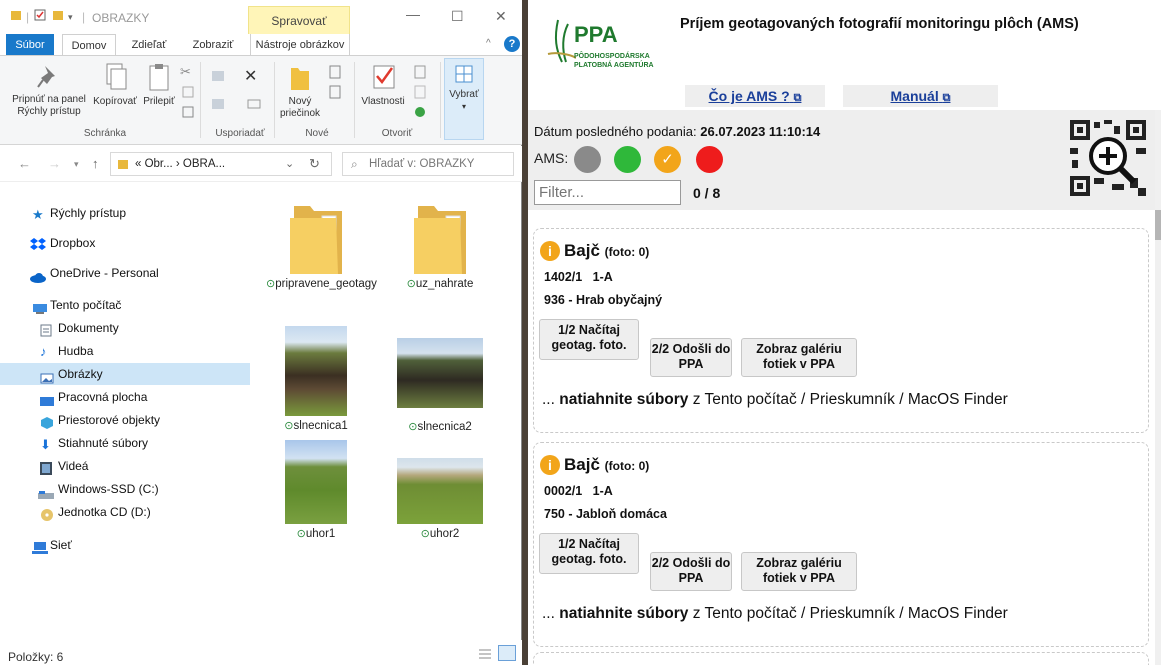  I want to click on file-item: ⊙slnecnica2, so click(440, 380).